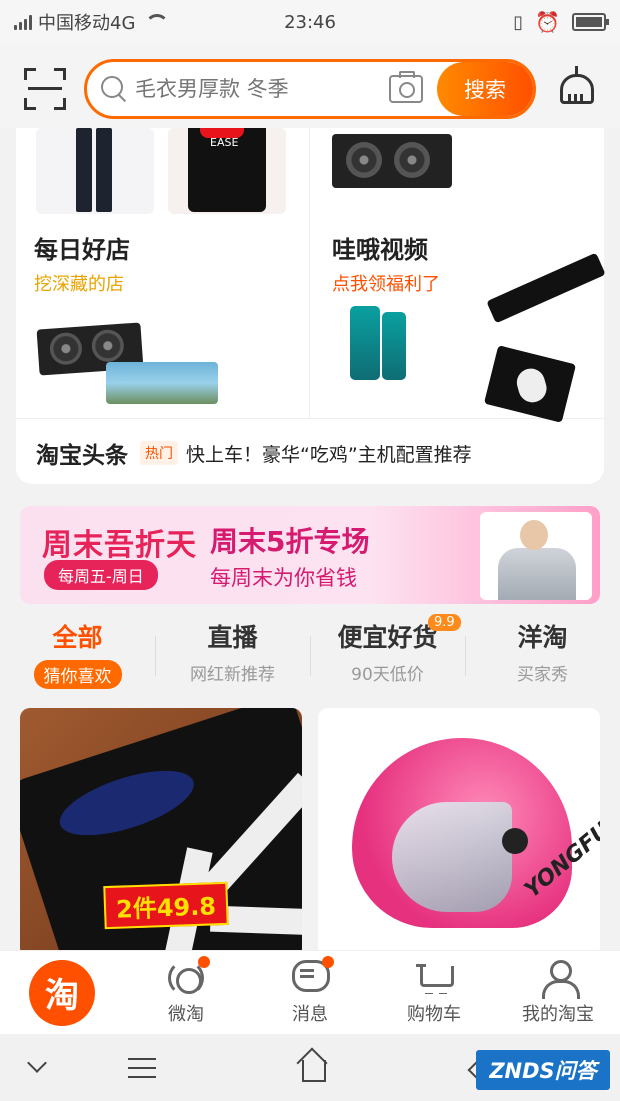 The image size is (620, 1101). Describe the element at coordinates (387, 637) in the screenshot. I see `tab-title: 便宜好货` at that location.